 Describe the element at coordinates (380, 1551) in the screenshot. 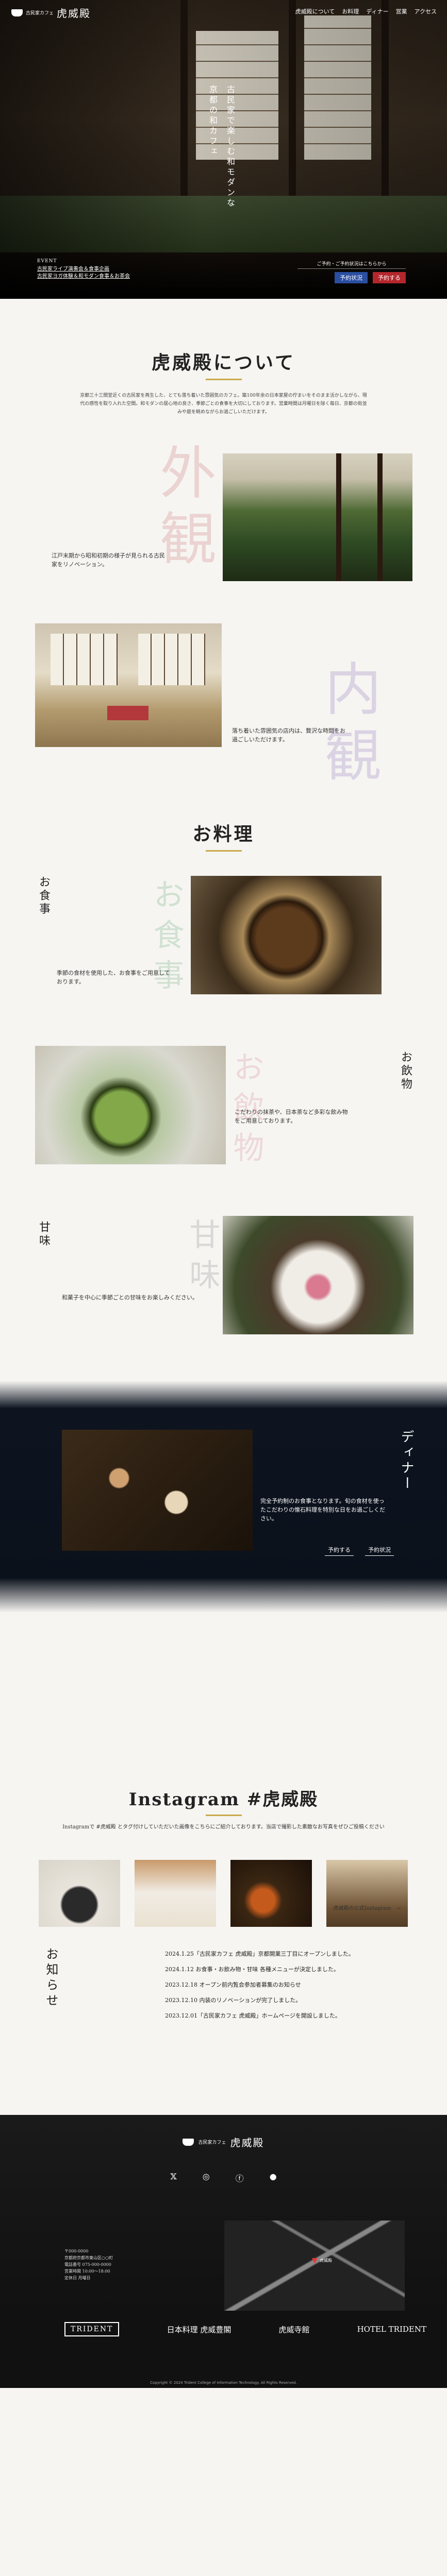

I see `dinner-status-link: 予約状況` at that location.